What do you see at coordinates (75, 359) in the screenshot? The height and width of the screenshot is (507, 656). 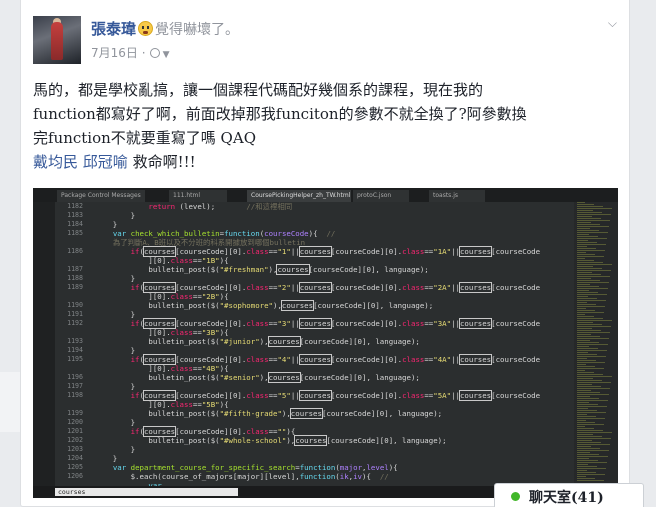 I see `line-number: 1195` at bounding box center [75, 359].